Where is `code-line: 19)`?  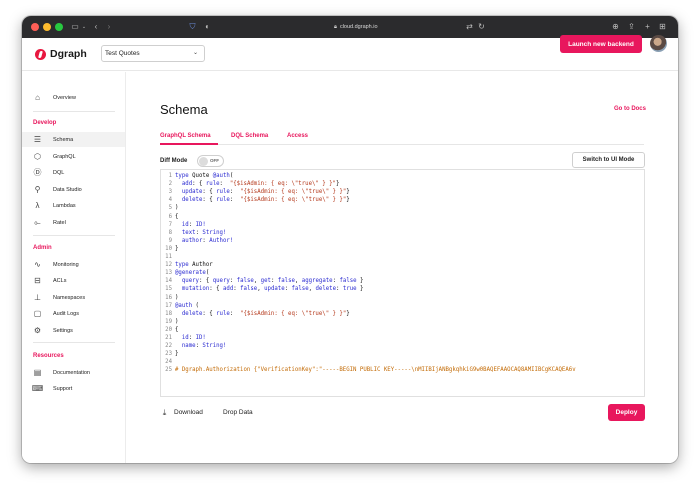
code-line: 19) is located at coordinates (402, 322).